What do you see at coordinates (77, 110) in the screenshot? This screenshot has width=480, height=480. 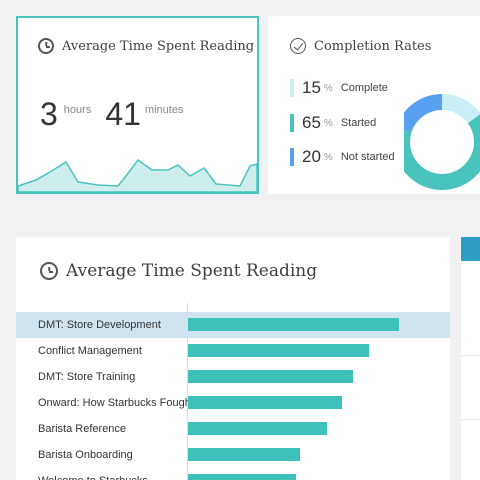 I see `hours-unit: hours` at bounding box center [77, 110].